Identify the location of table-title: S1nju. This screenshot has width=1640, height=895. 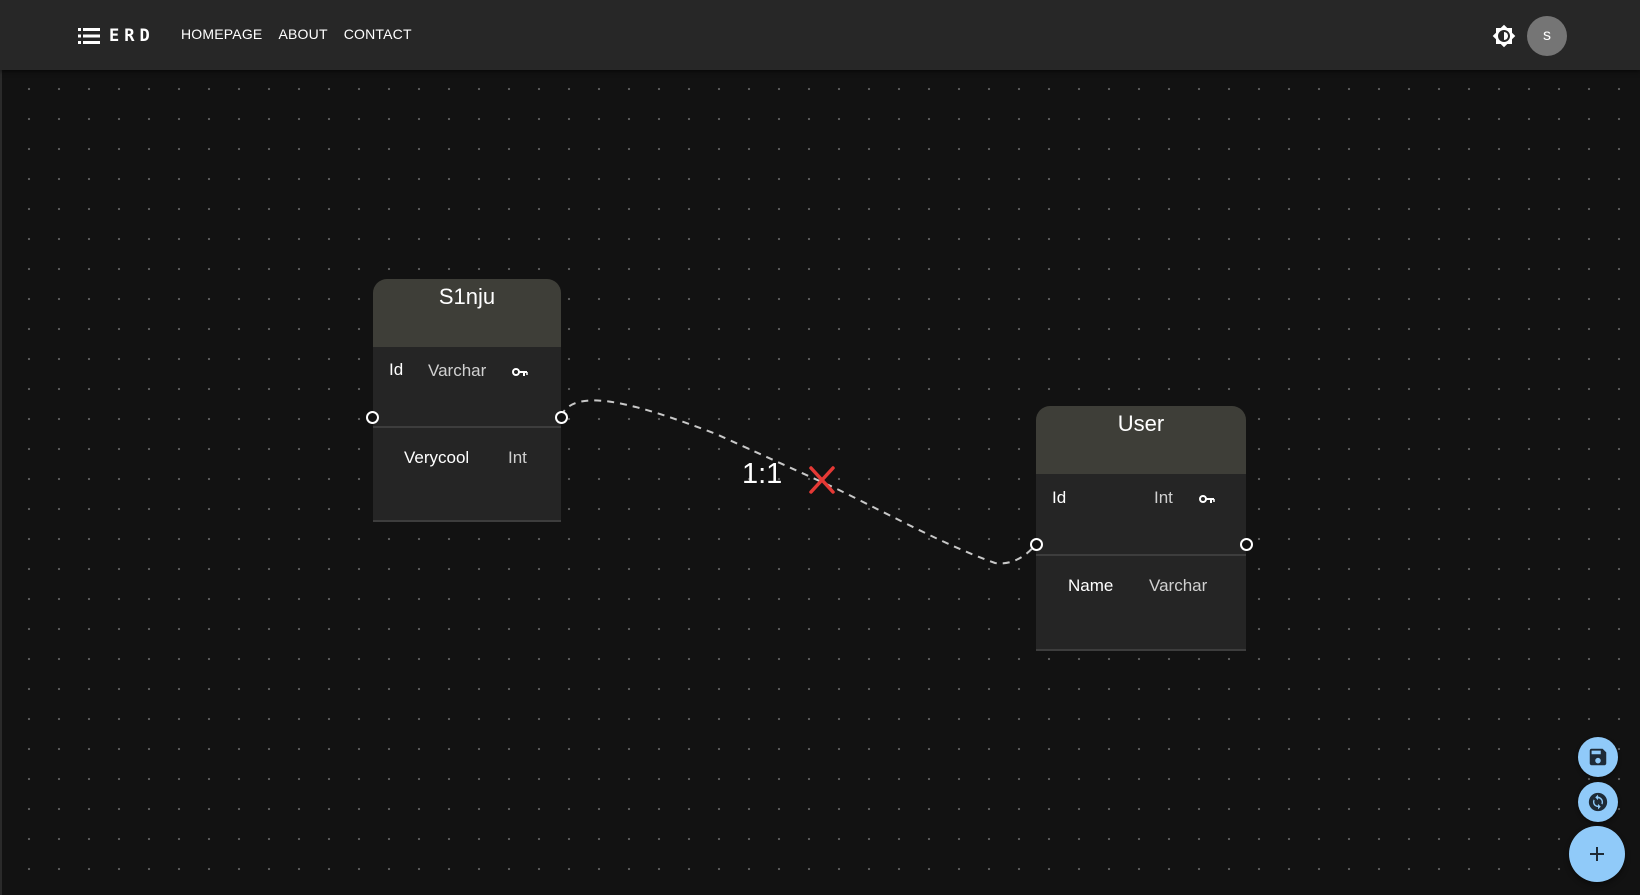
(467, 313).